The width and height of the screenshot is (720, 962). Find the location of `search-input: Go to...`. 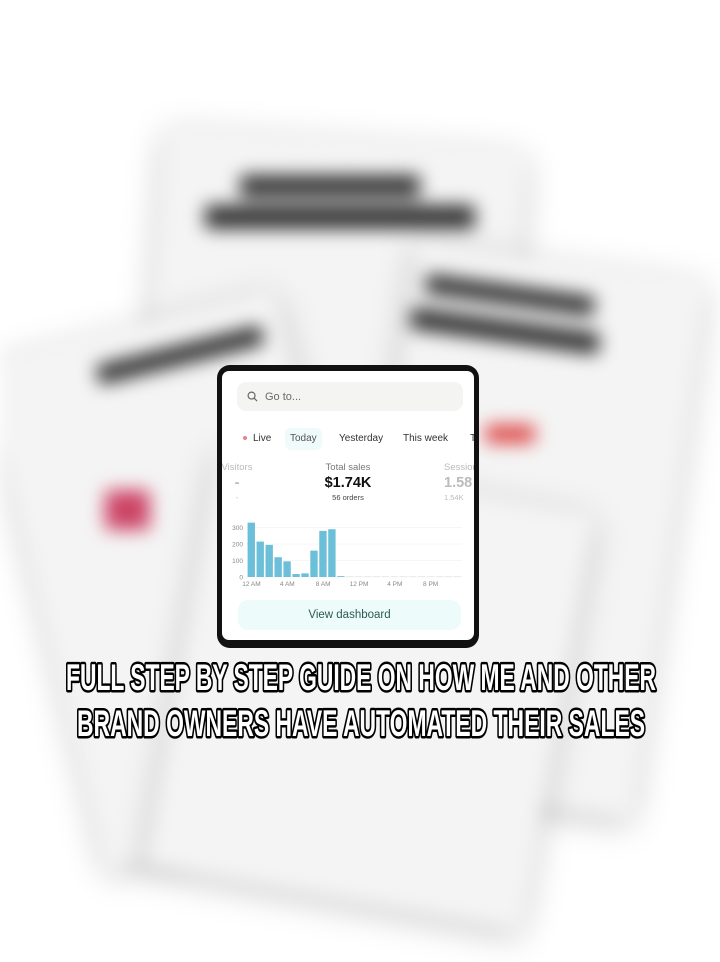

search-input: Go to... is located at coordinates (350, 396).